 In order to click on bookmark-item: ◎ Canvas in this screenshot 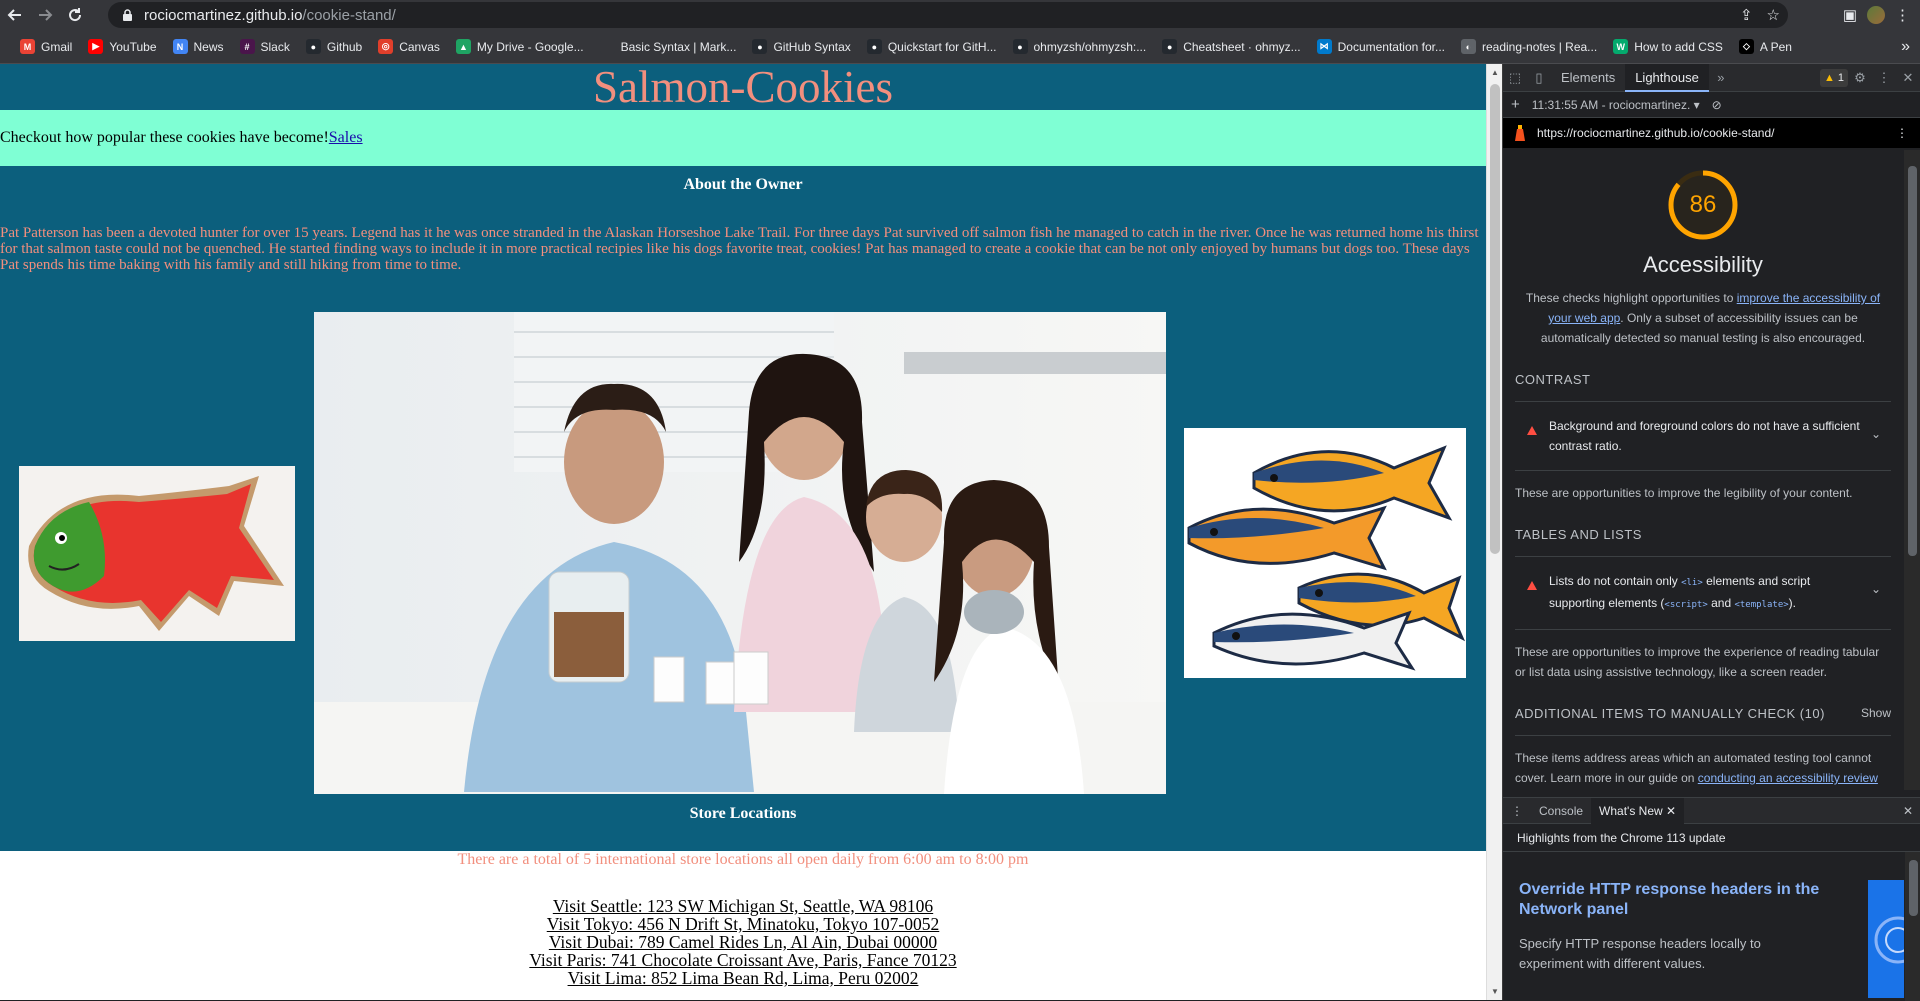, I will do `click(409, 47)`.